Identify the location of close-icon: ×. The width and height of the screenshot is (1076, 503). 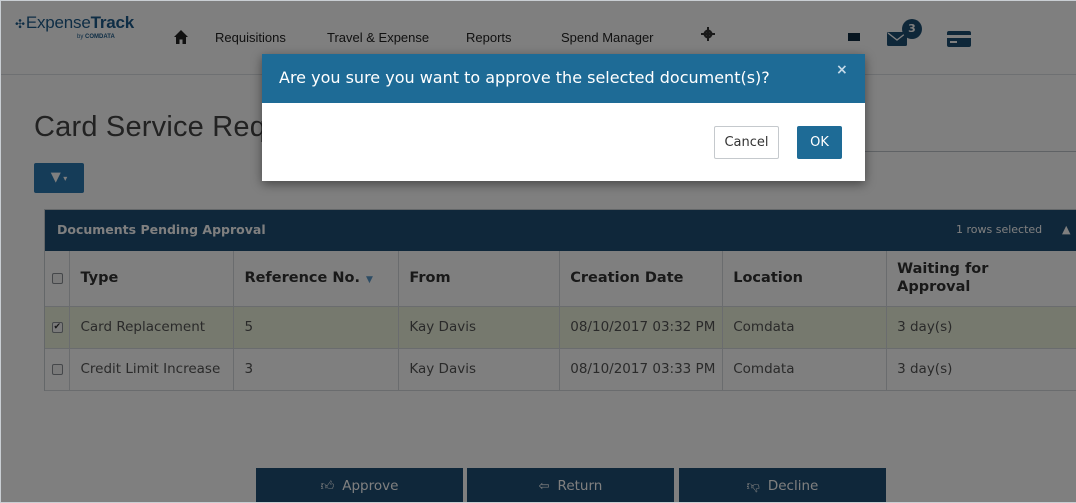
(842, 70).